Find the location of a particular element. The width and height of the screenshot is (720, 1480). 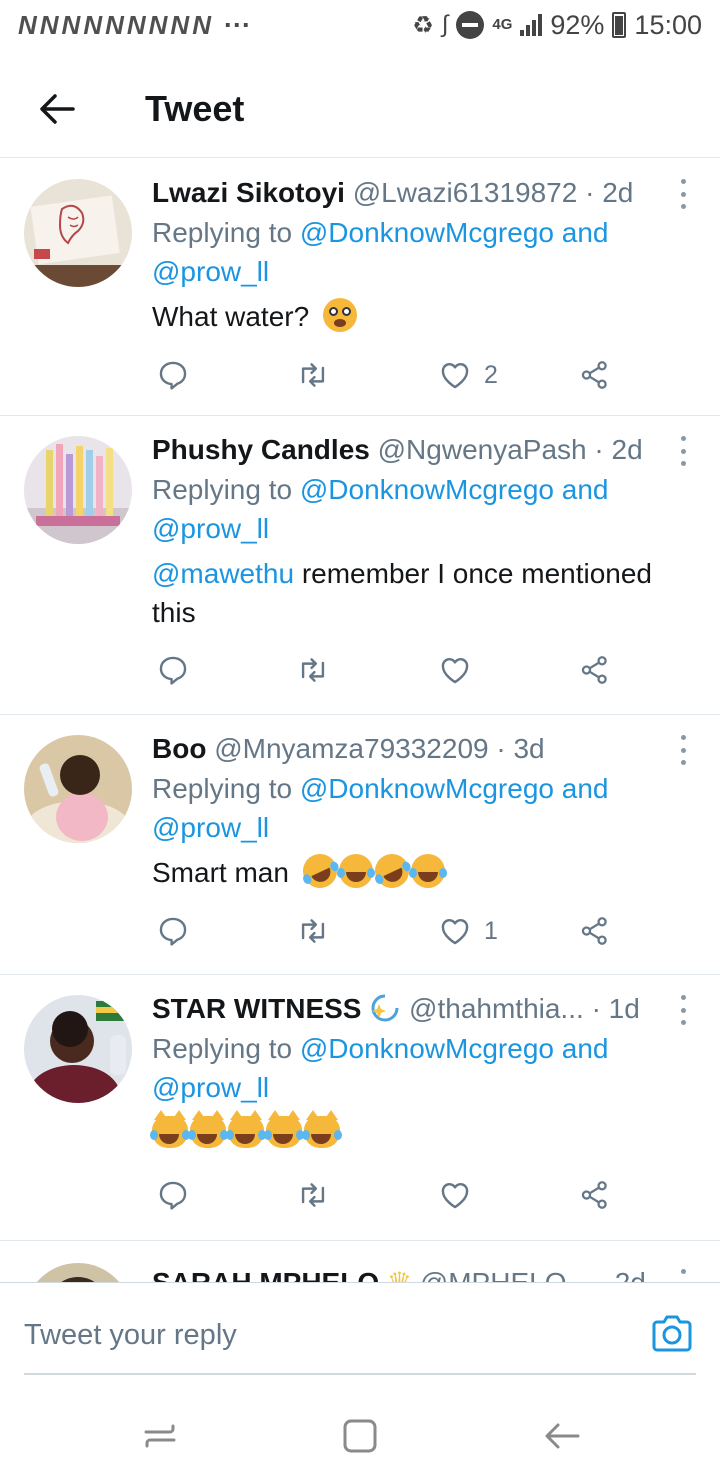

tweet-actions: 1 is located at coordinates (436, 931).